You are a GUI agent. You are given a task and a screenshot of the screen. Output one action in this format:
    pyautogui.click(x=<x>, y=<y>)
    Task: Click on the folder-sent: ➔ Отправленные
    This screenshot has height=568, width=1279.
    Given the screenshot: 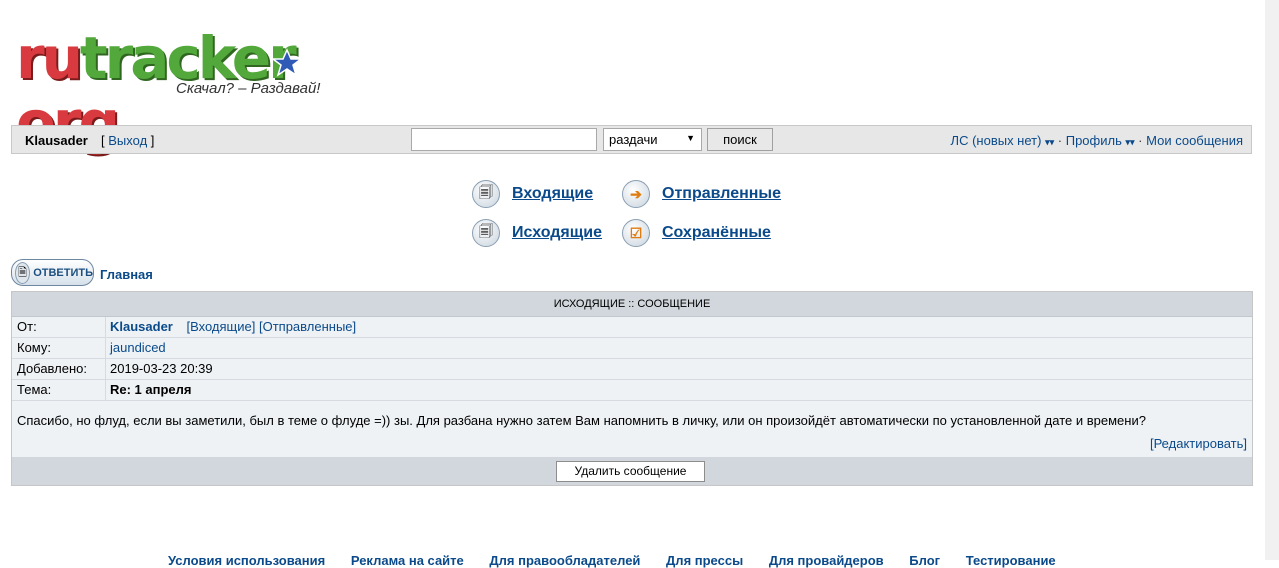 What is the action you would take?
    pyautogui.click(x=701, y=194)
    